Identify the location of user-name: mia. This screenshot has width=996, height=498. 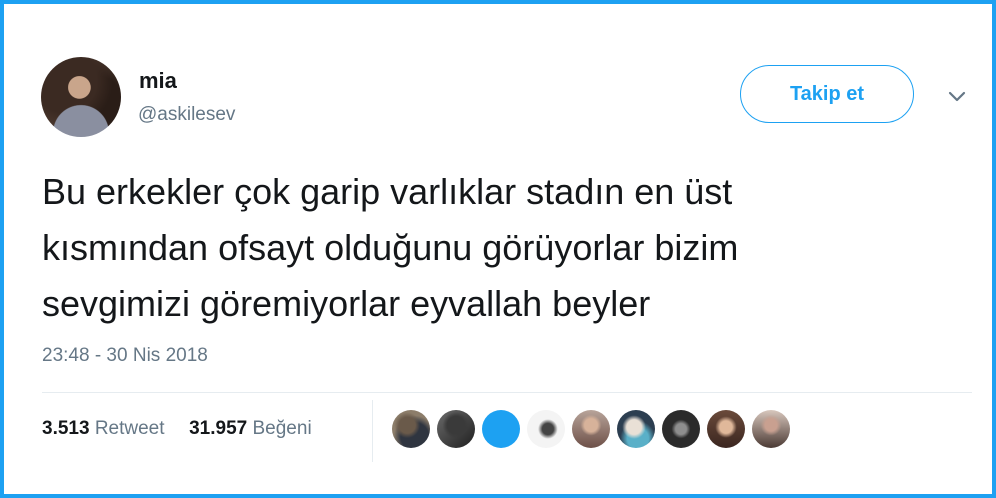
(158, 81).